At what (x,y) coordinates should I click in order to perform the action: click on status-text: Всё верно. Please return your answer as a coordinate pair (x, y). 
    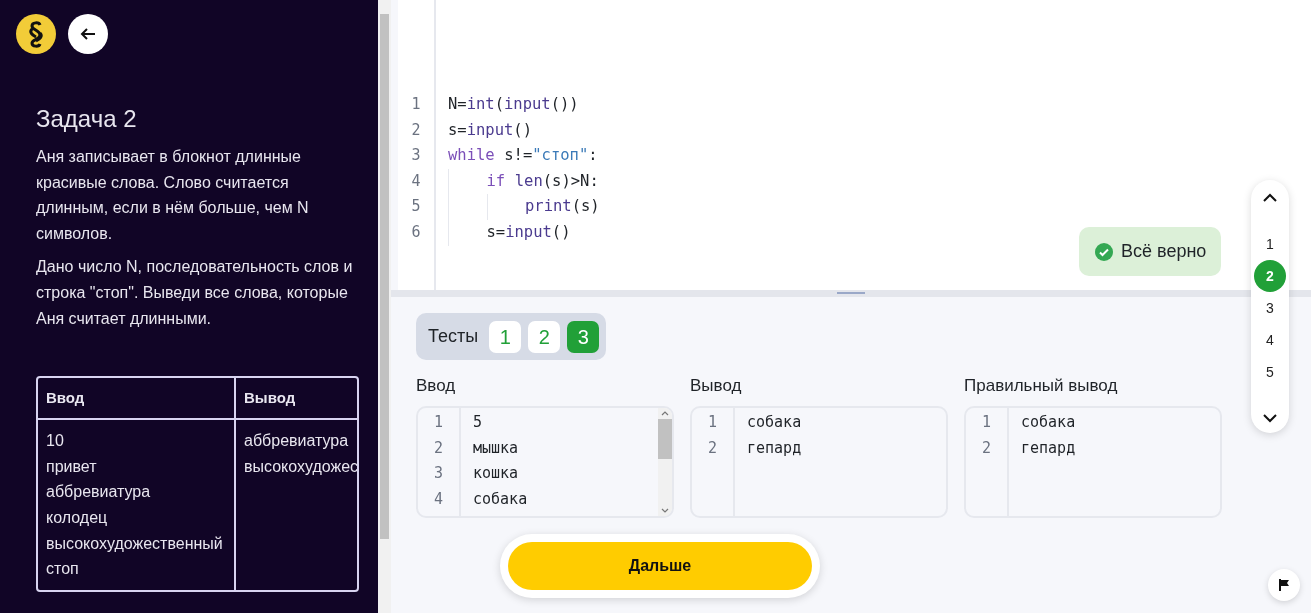
    Looking at the image, I should click on (1164, 251).